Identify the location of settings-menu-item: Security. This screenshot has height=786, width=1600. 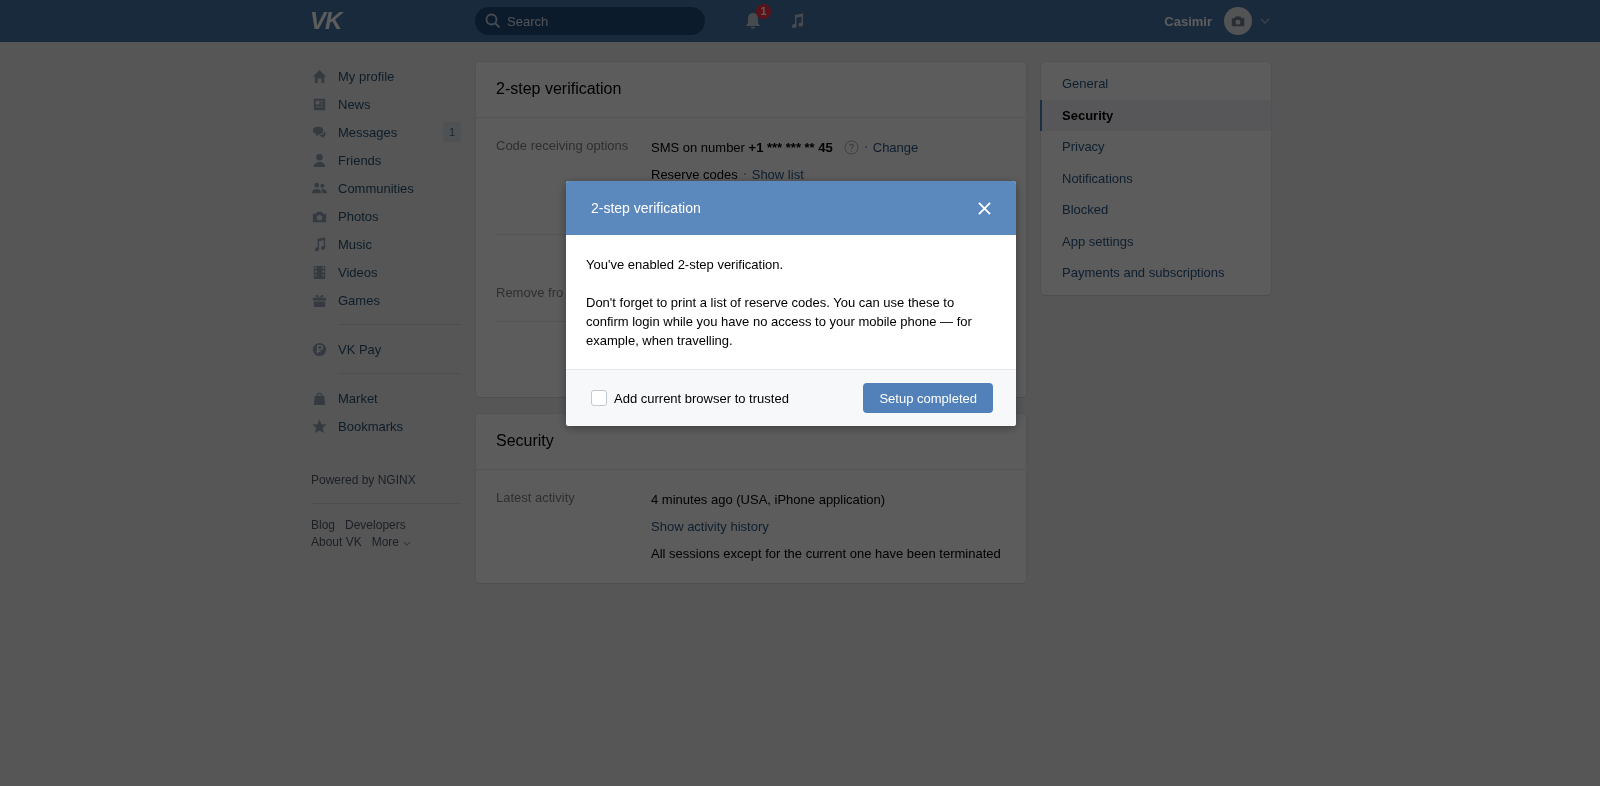
(1155, 115).